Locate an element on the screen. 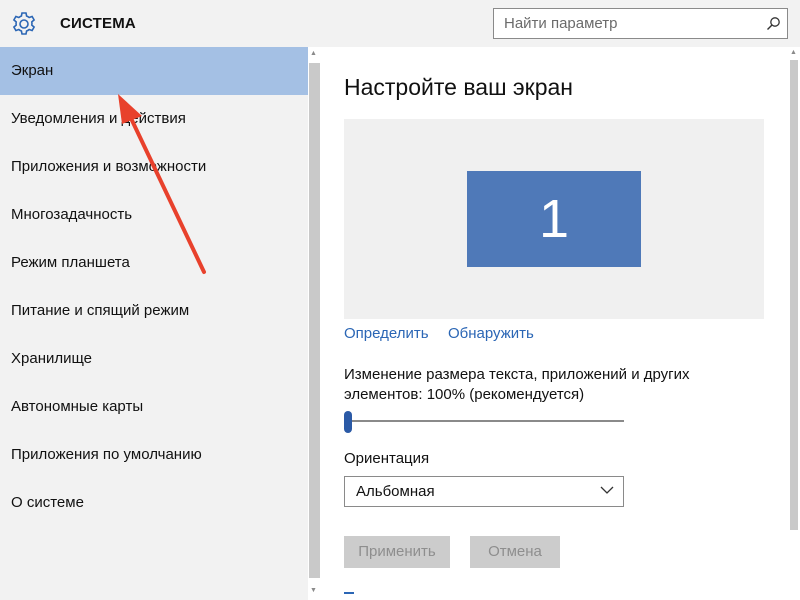  main-scroll-up-arrow-icon: ▲ is located at coordinates (793, 52).